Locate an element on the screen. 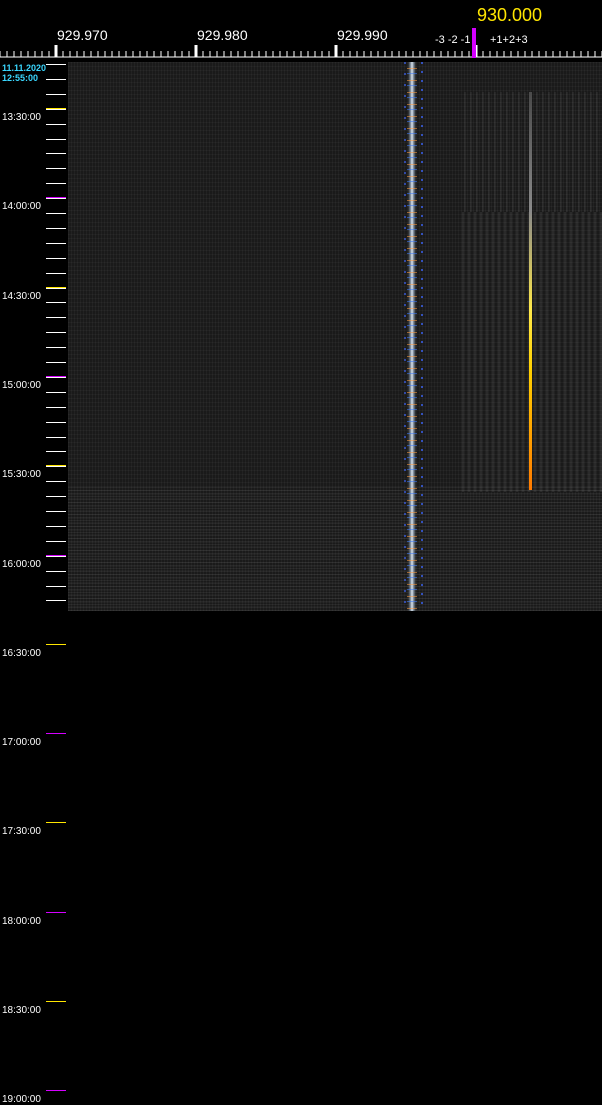 Image resolution: width=602 pixels, height=1105 pixels. signal-carrier-trace is located at coordinates (530, 291).